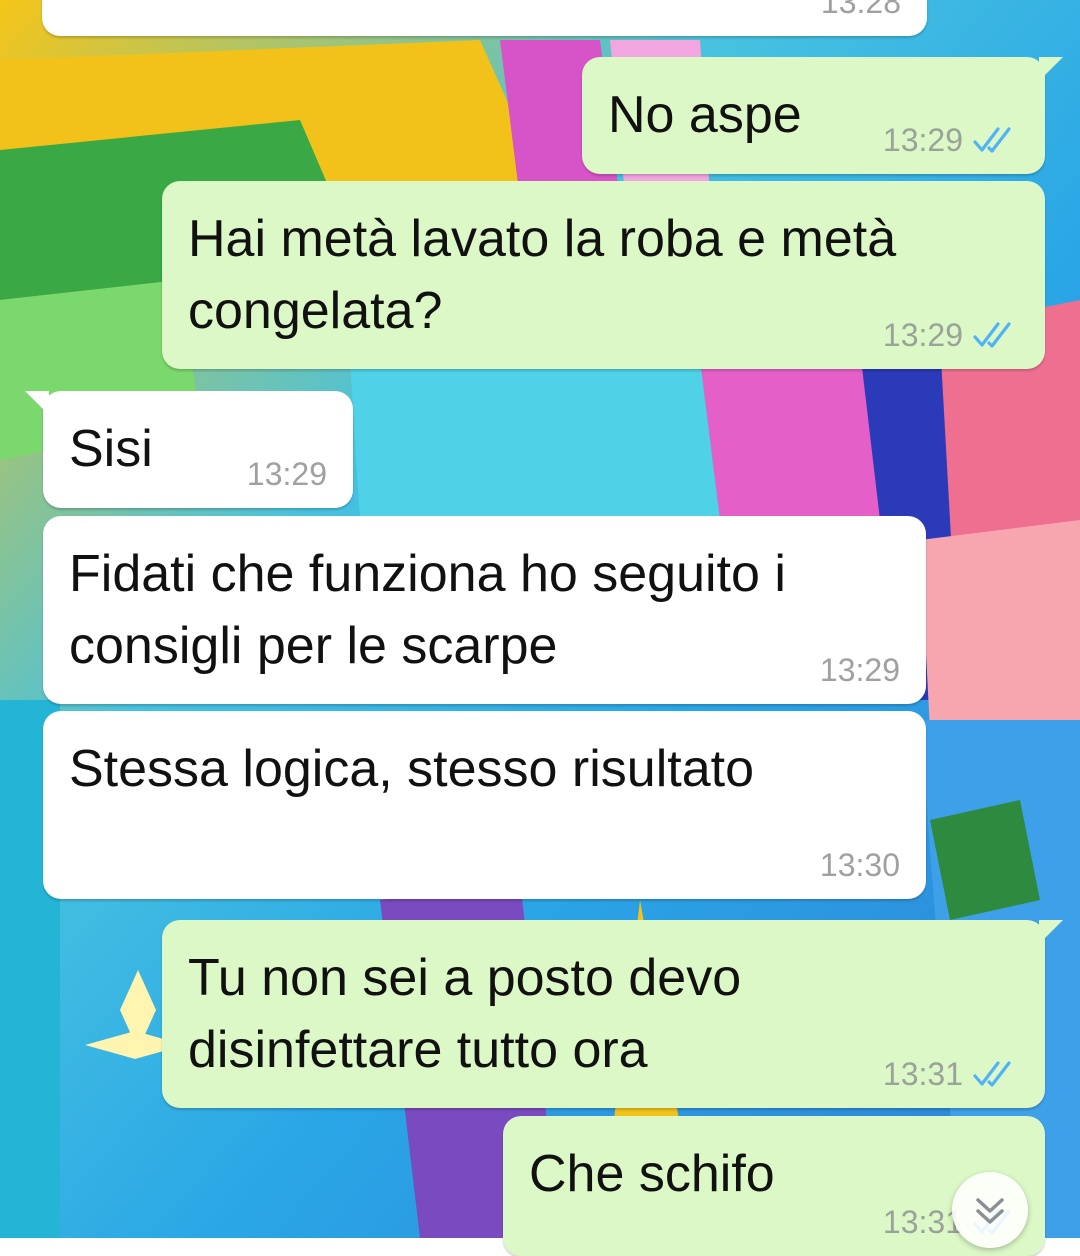 The image size is (1080, 1256). I want to click on message-meta: 13:28, so click(861, 12).